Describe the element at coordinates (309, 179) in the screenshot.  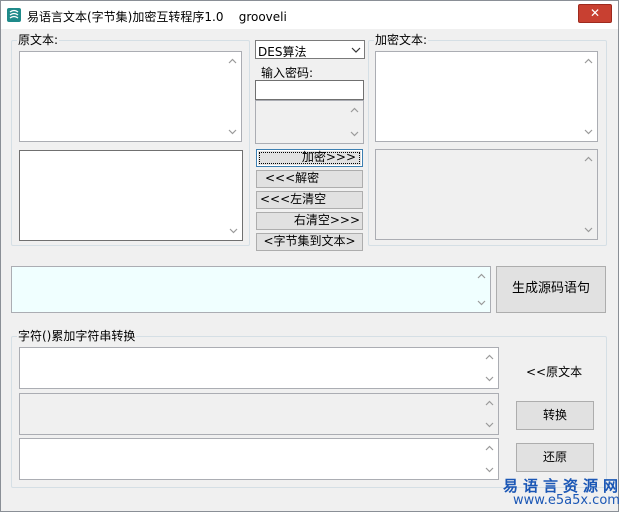
I see `decrypt-button: <<<解密` at that location.